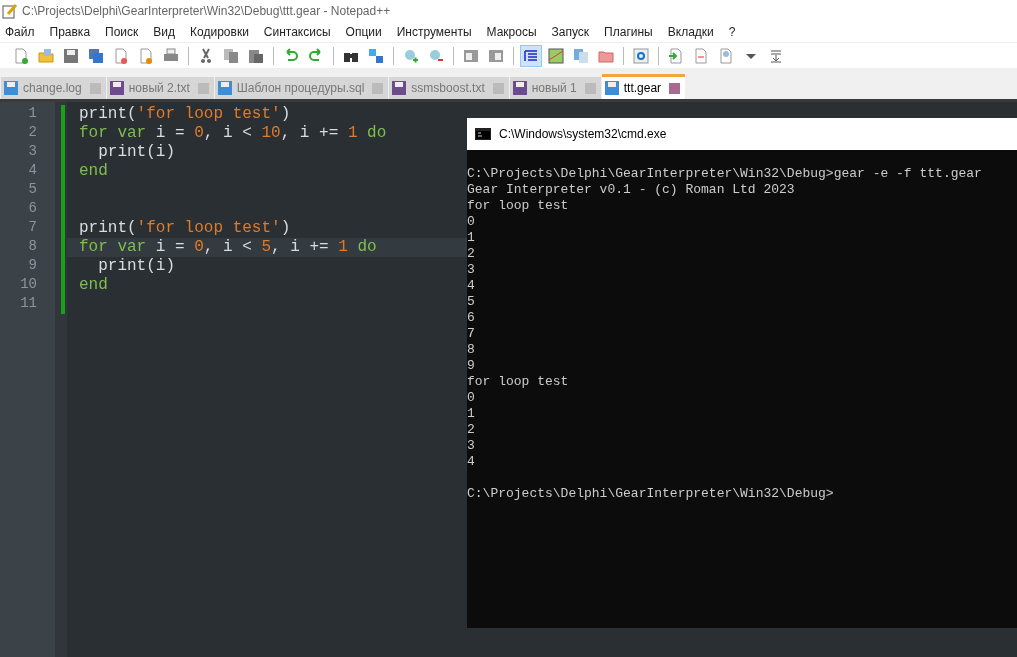 This screenshot has width=1017, height=657. What do you see at coordinates (32, 133) in the screenshot?
I see `line-number: 2` at bounding box center [32, 133].